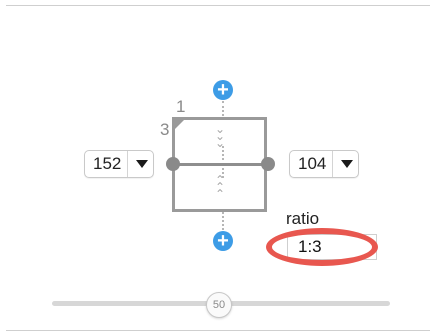 This screenshot has width=435, height=336. What do you see at coordinates (219, 164) in the screenshot?
I see `split-divider` at bounding box center [219, 164].